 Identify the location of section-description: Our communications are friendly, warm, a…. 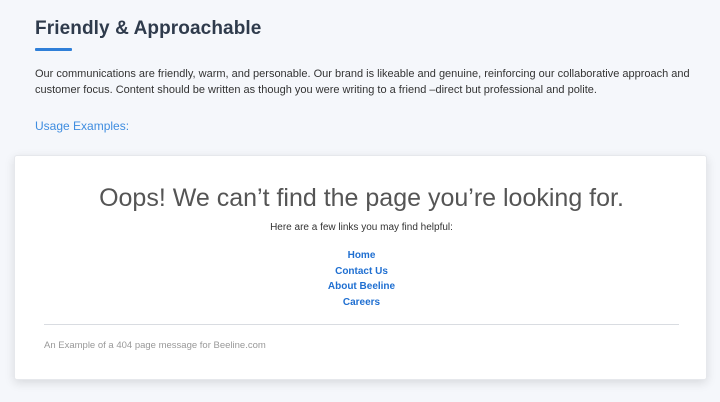
(362, 82).